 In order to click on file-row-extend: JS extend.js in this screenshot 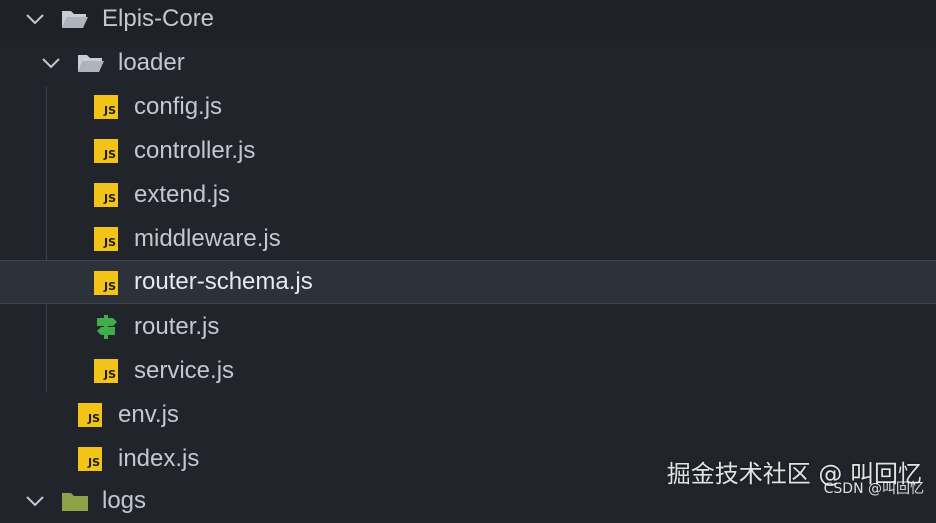, I will do `click(468, 195)`.